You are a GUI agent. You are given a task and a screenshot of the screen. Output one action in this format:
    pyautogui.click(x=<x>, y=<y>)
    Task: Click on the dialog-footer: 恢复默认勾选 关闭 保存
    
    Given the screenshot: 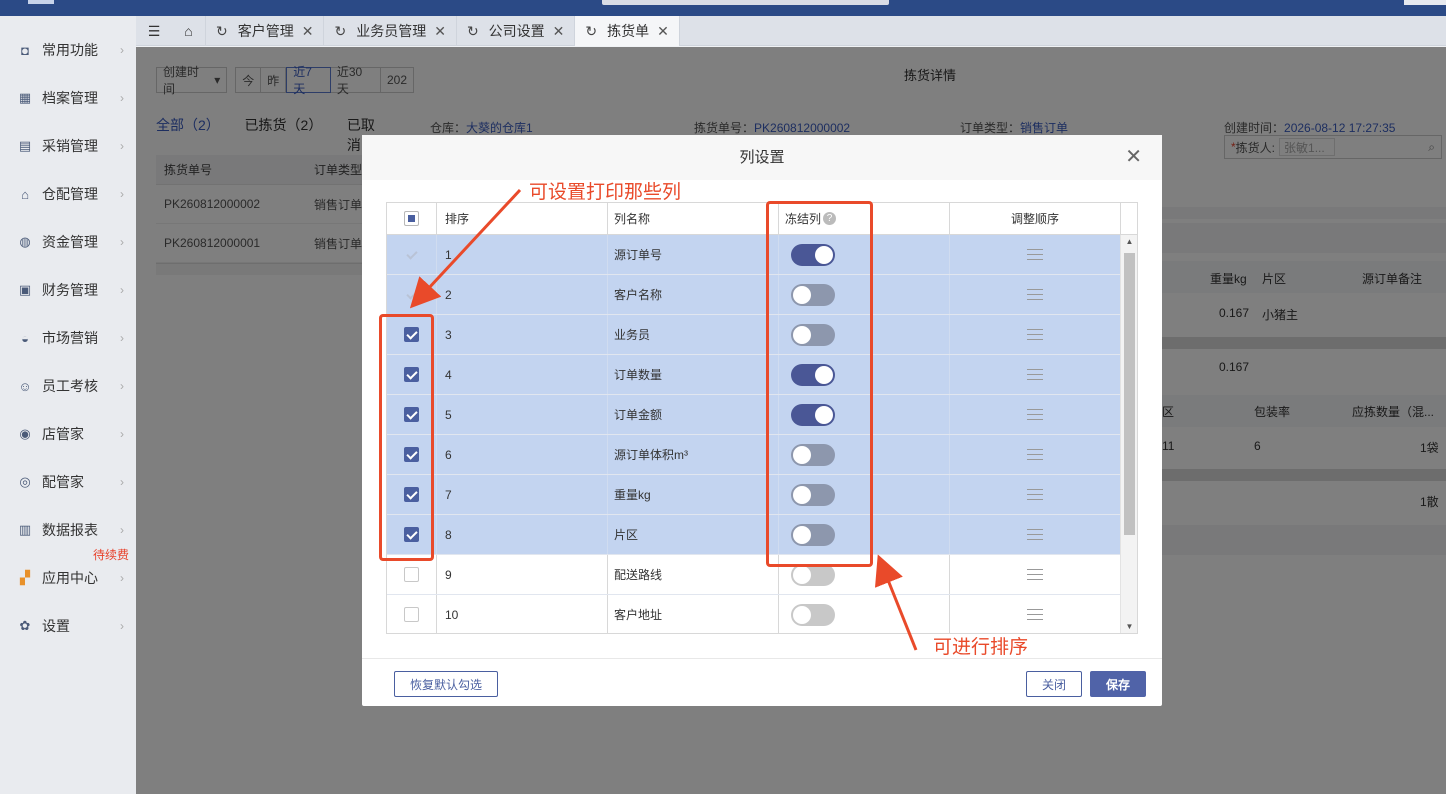 What is the action you would take?
    pyautogui.click(x=762, y=682)
    